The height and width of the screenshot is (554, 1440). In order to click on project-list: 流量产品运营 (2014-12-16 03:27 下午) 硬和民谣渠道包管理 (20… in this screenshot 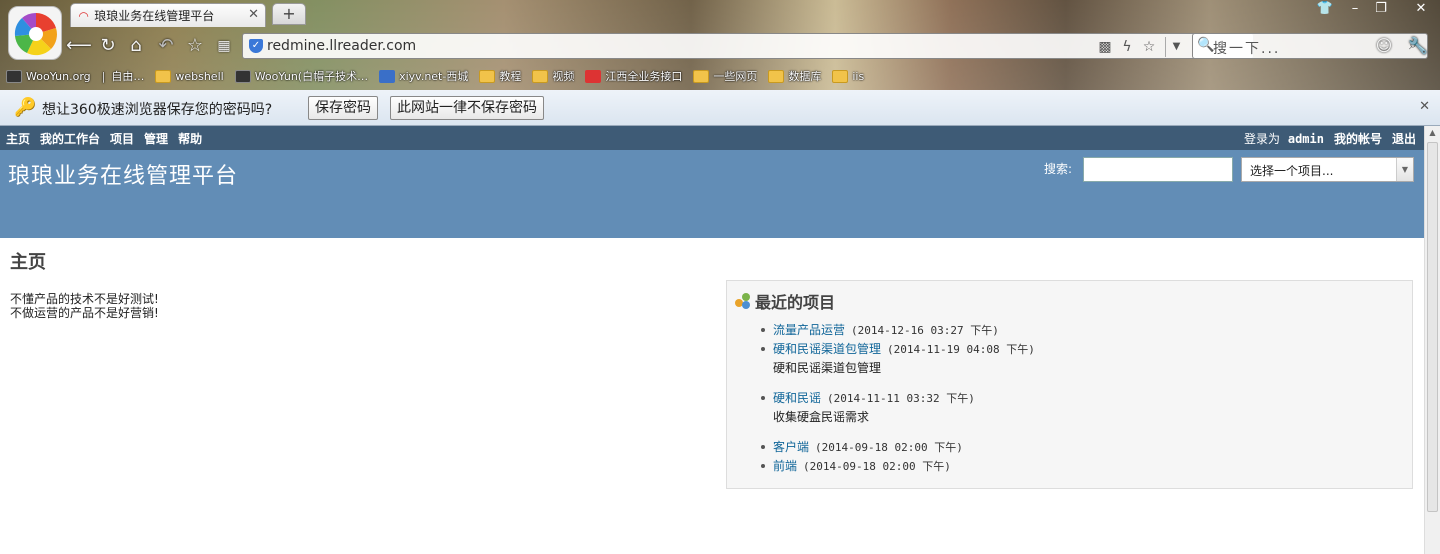, I will do `click(1081, 398)`.